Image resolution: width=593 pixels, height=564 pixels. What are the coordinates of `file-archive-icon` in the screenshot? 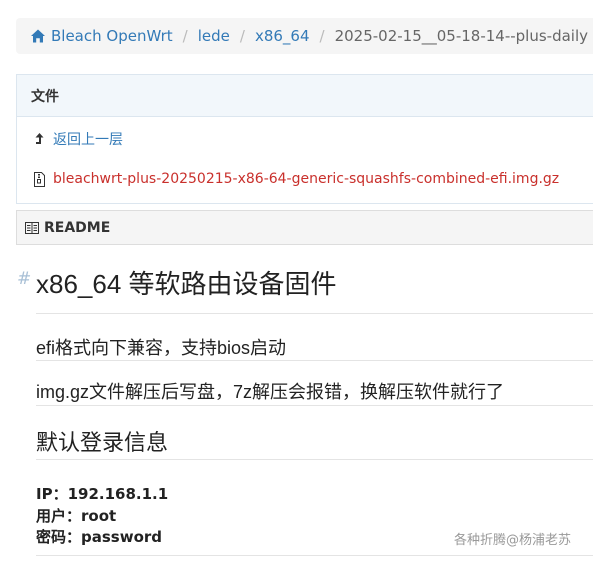 It's located at (39, 179).